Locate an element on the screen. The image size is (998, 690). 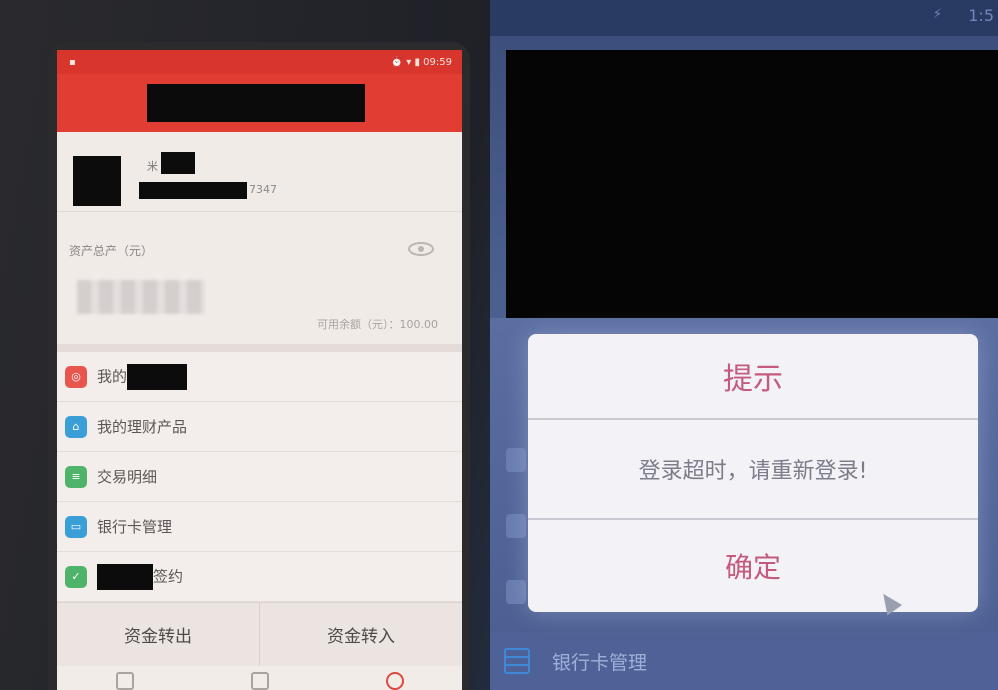
status-indicators: ⏰ ▾ ▮ 09:59 is located at coordinates (421, 62).